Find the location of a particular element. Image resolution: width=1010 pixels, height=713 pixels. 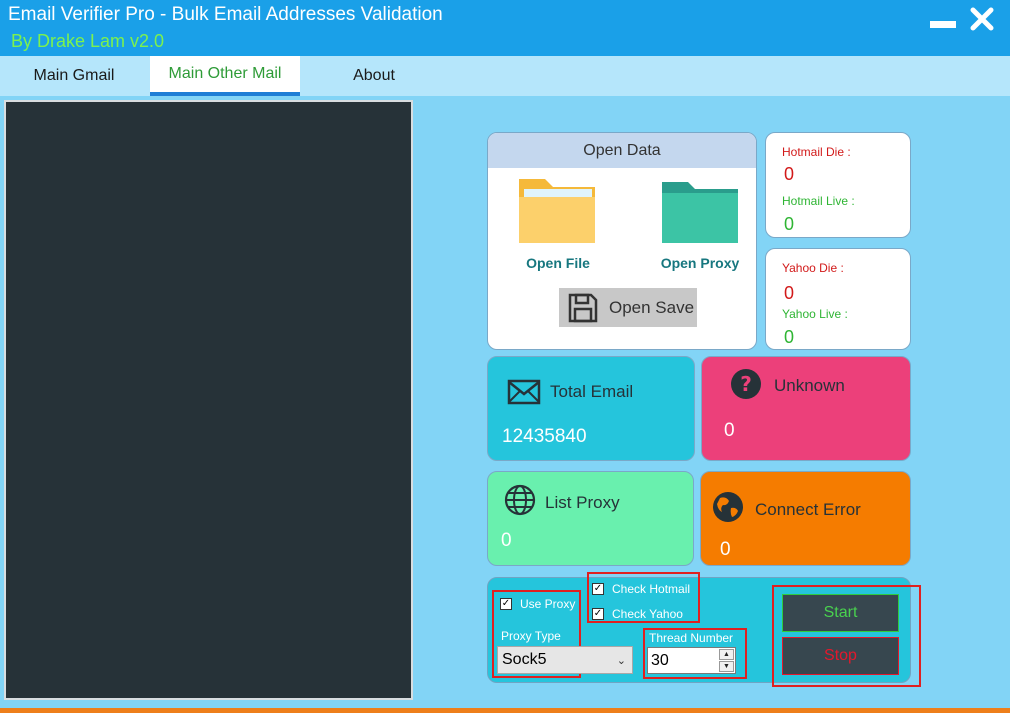

total-email-card: Total Email 12435840 is located at coordinates (591, 408).